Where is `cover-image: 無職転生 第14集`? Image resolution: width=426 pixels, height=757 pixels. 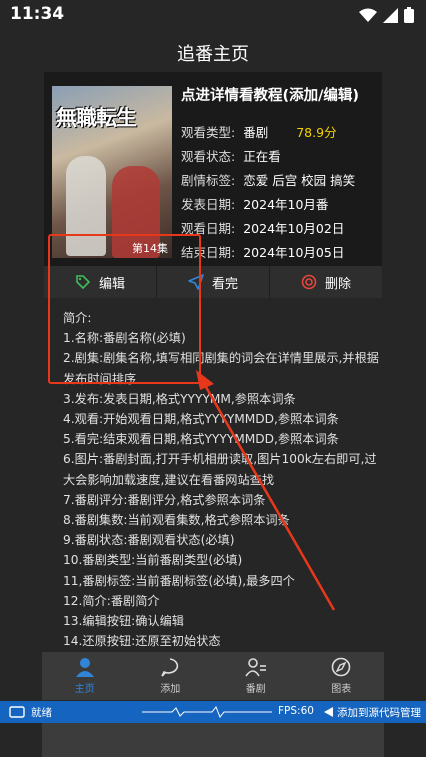
cover-image: 無職転生 第14集 is located at coordinates (112, 172).